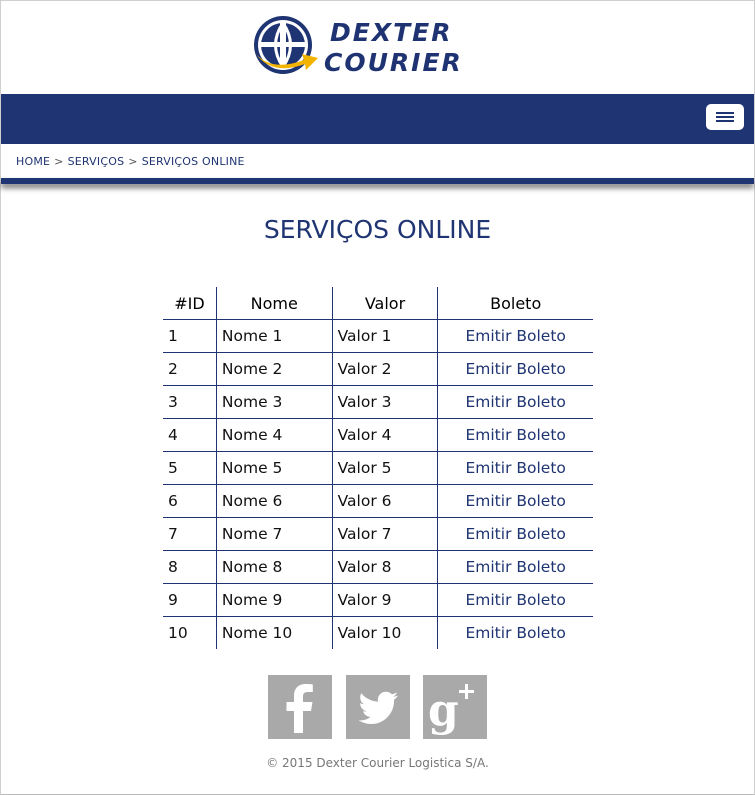  What do you see at coordinates (274, 600) in the screenshot?
I see `cell-nome: Nome 9` at bounding box center [274, 600].